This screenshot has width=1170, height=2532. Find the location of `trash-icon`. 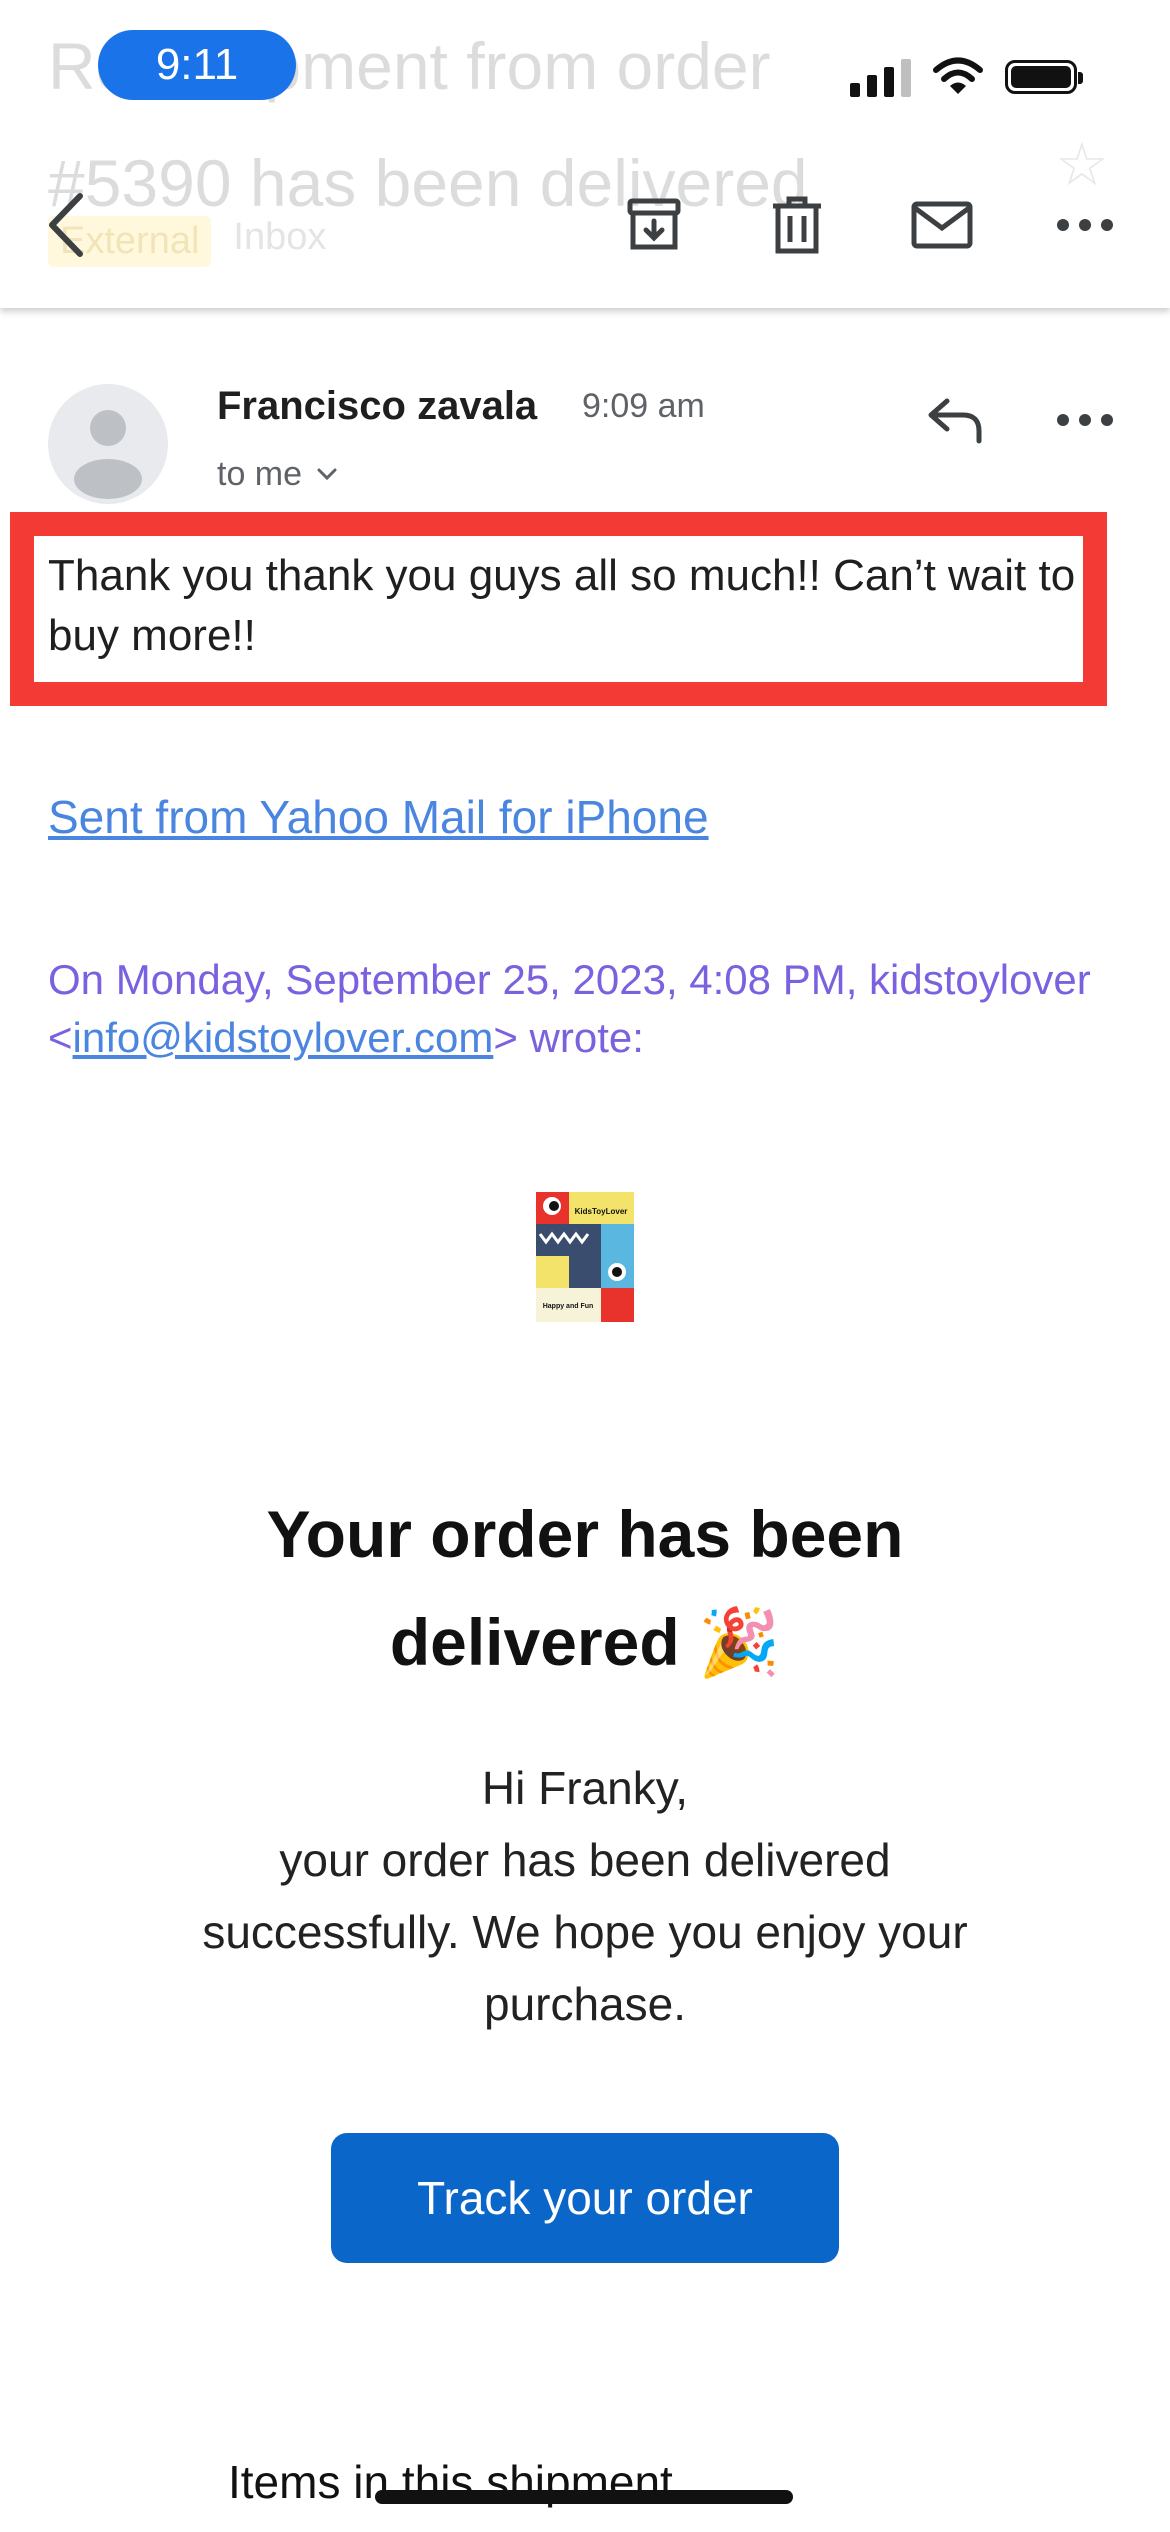

trash-icon is located at coordinates (797, 225).